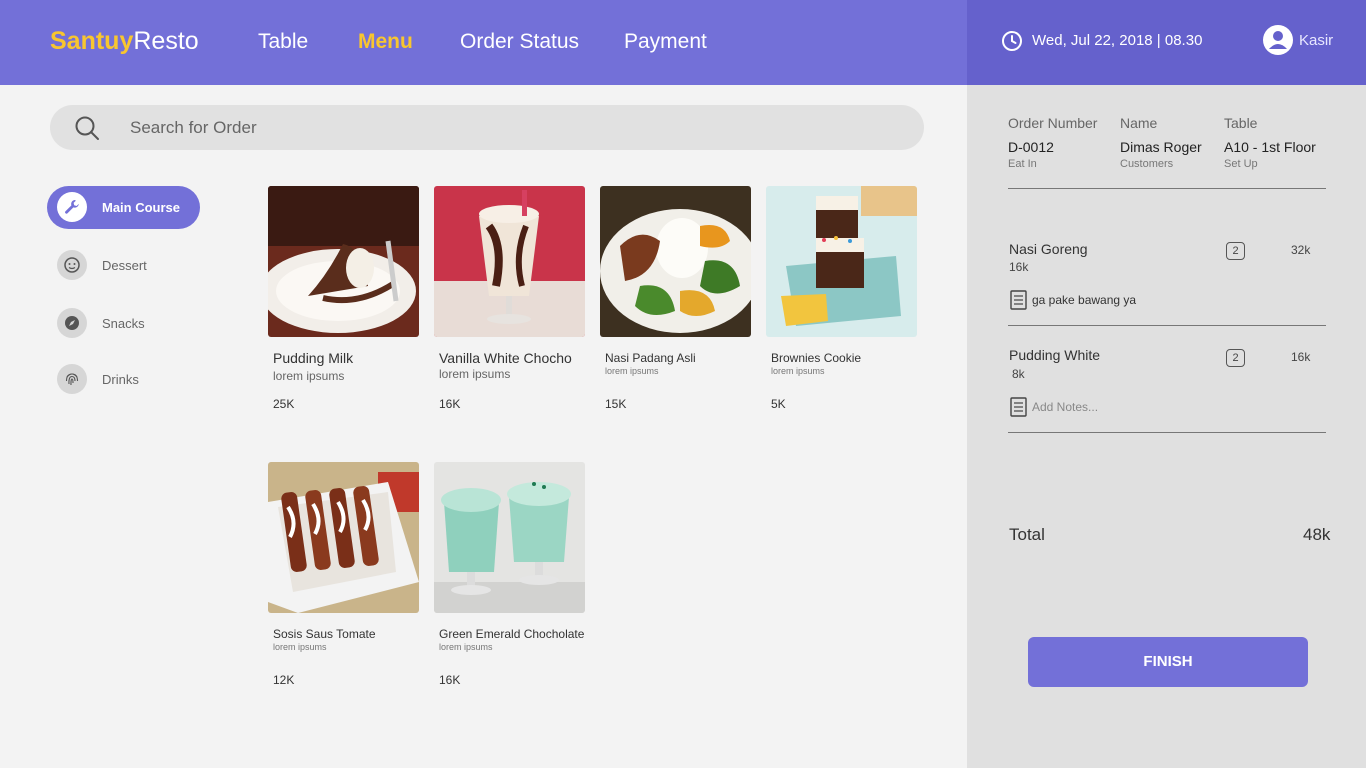  I want to click on menu-item-price: 25K, so click(284, 404).